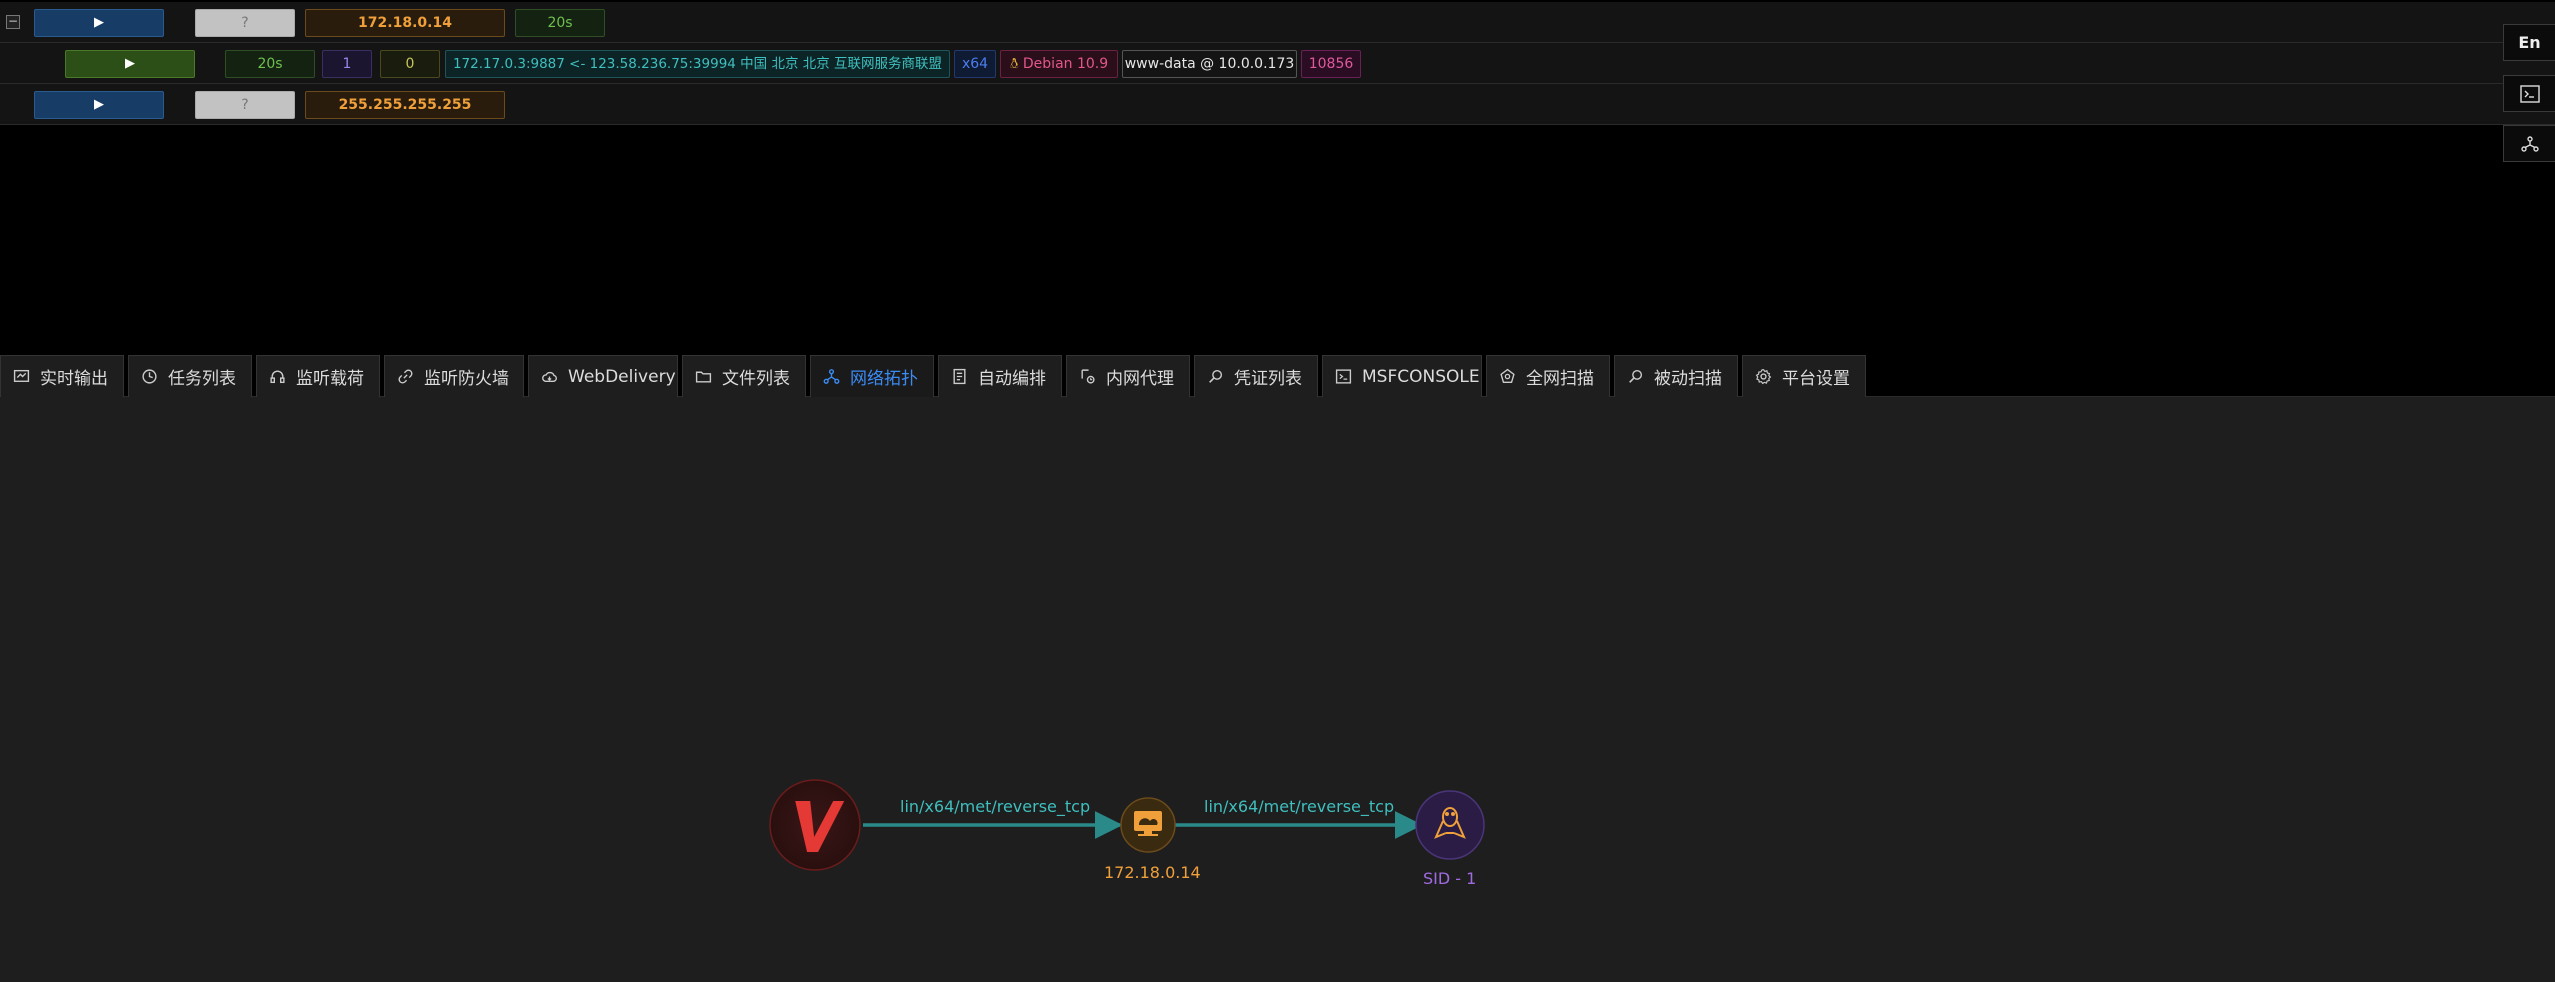  What do you see at coordinates (1148, 825) in the screenshot?
I see `host-node` at bounding box center [1148, 825].